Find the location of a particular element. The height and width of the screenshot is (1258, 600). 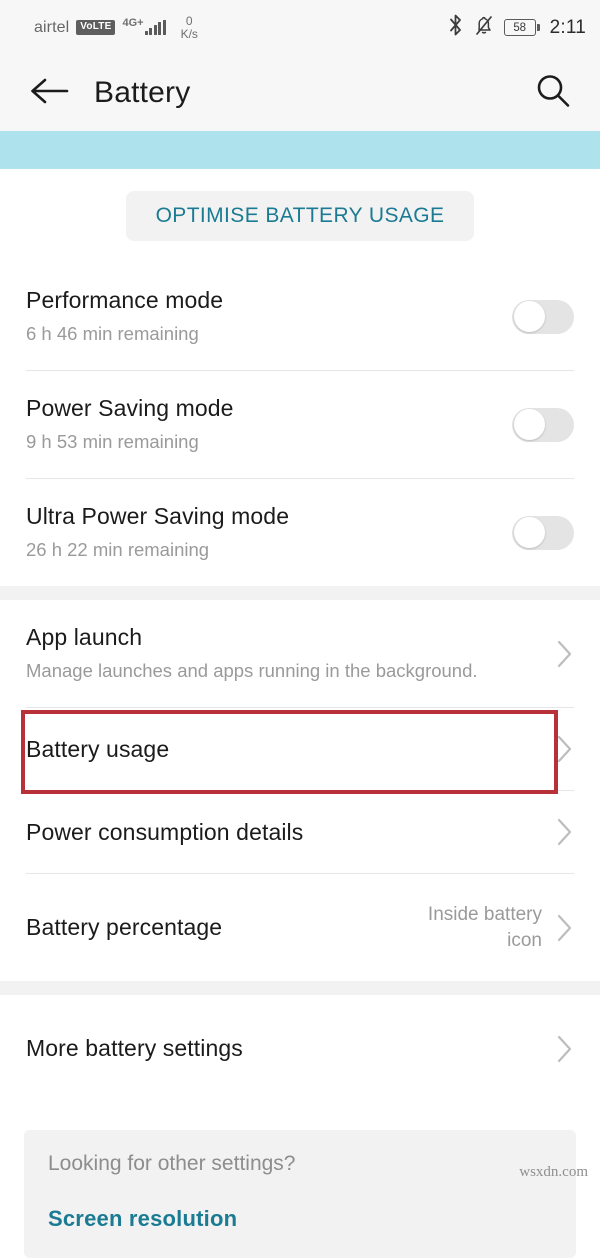

row-texts: Performance mode 6 h 46 min remaining is located at coordinates (260, 316).